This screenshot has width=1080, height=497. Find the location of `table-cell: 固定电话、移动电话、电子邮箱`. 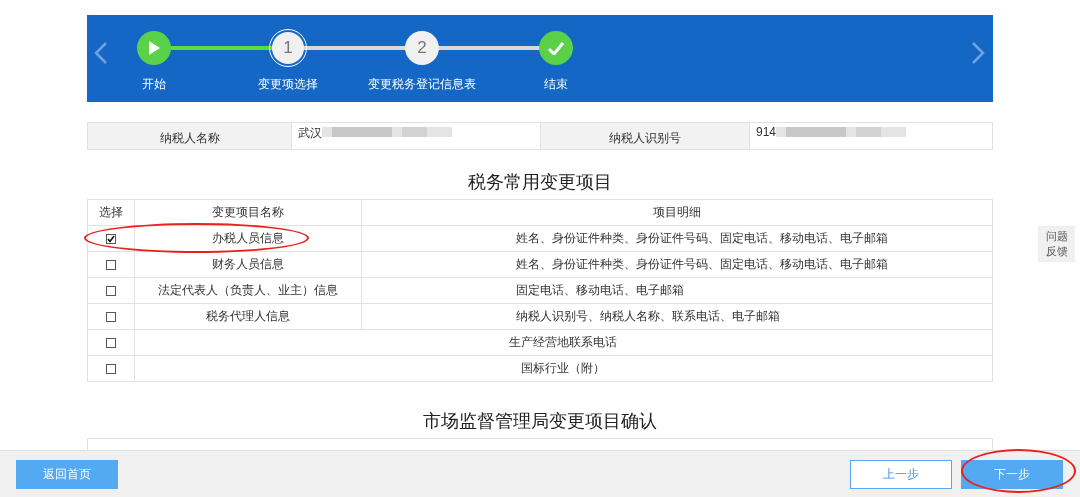

table-cell: 固定电话、移动电话、电子邮箱 is located at coordinates (677, 290).